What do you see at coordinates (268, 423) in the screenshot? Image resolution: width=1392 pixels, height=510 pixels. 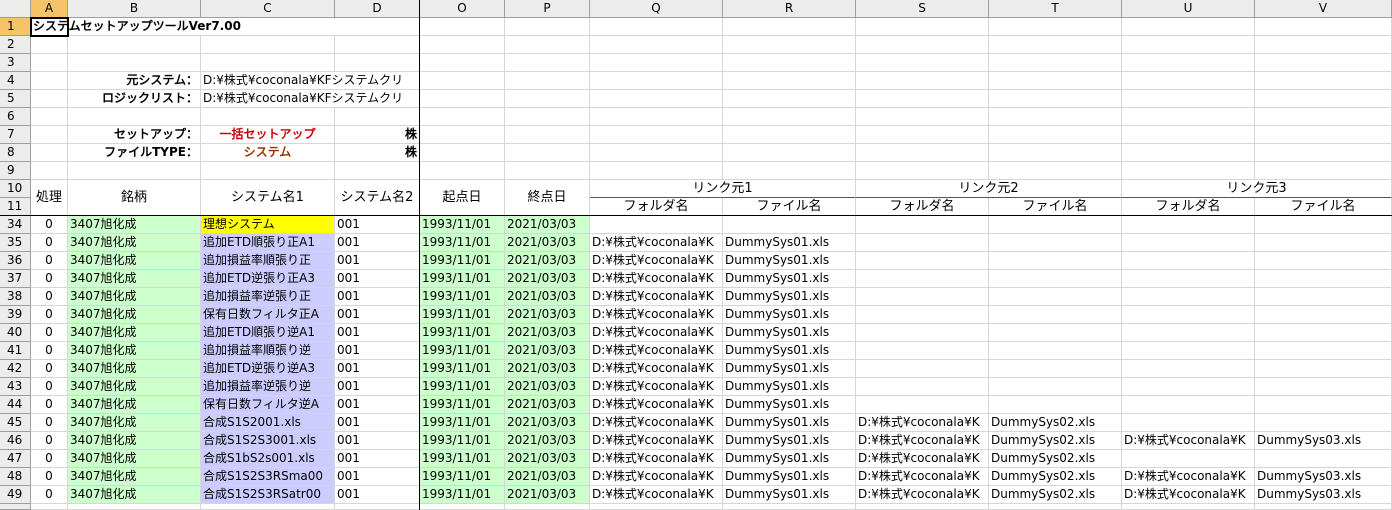 I see `cell-system-name-1: 合成S1S2001.xls` at bounding box center [268, 423].